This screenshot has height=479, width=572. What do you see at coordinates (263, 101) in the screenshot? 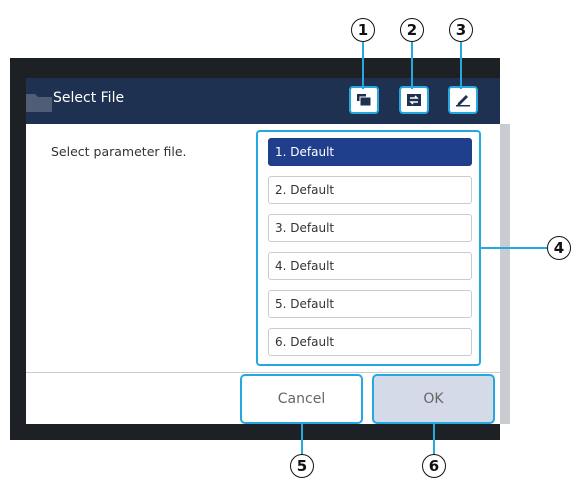
I see `dialog-titlebar: Select File` at bounding box center [263, 101].